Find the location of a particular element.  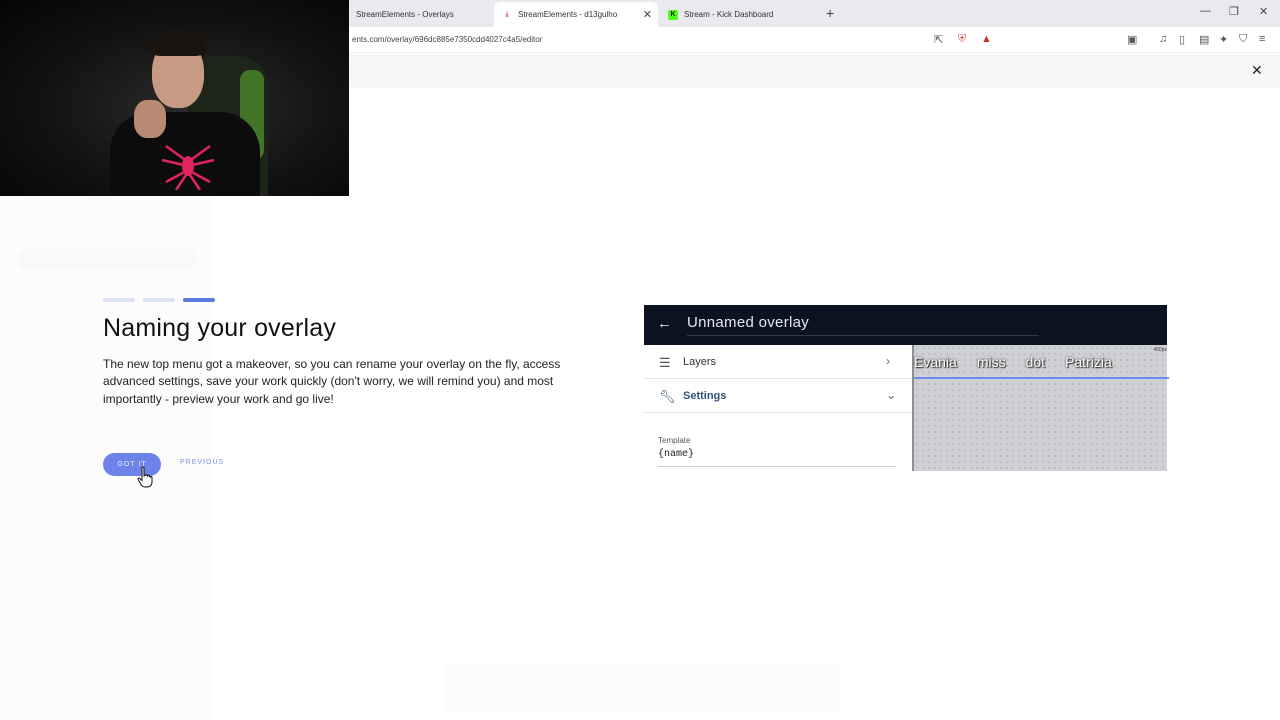

overlay-name-underline is located at coordinates (863, 335).